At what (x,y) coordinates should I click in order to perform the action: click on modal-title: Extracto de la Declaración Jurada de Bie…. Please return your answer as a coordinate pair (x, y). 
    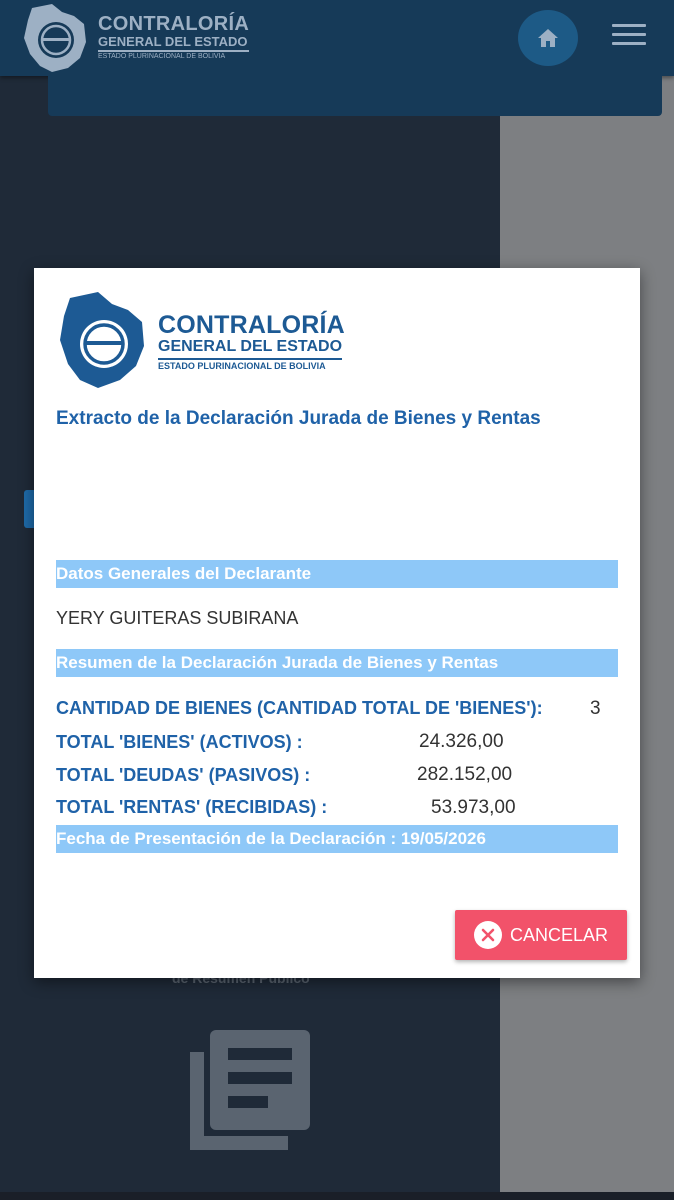
    Looking at the image, I should click on (298, 418).